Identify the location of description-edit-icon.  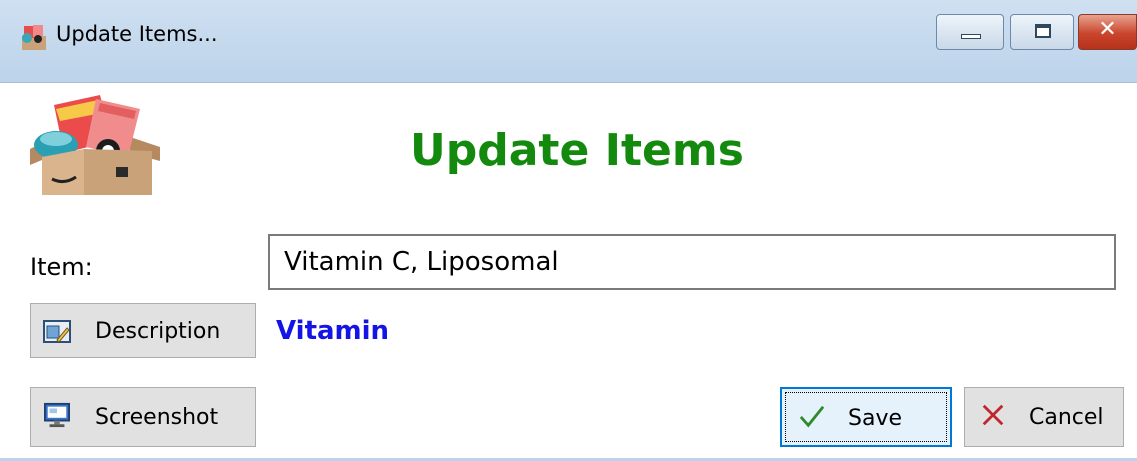
(57, 331).